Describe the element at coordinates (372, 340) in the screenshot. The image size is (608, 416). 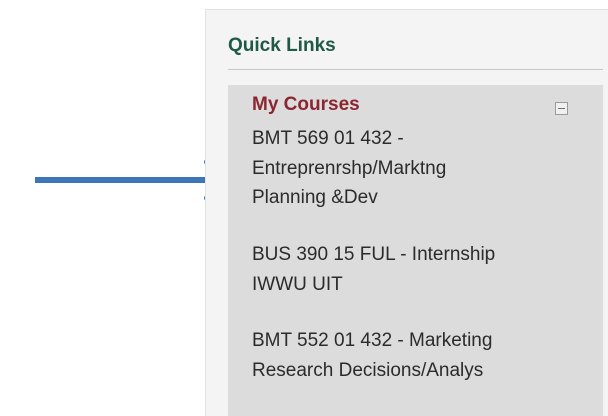
I see `course-link-line: BMT 552 01 432 - Marketing` at that location.